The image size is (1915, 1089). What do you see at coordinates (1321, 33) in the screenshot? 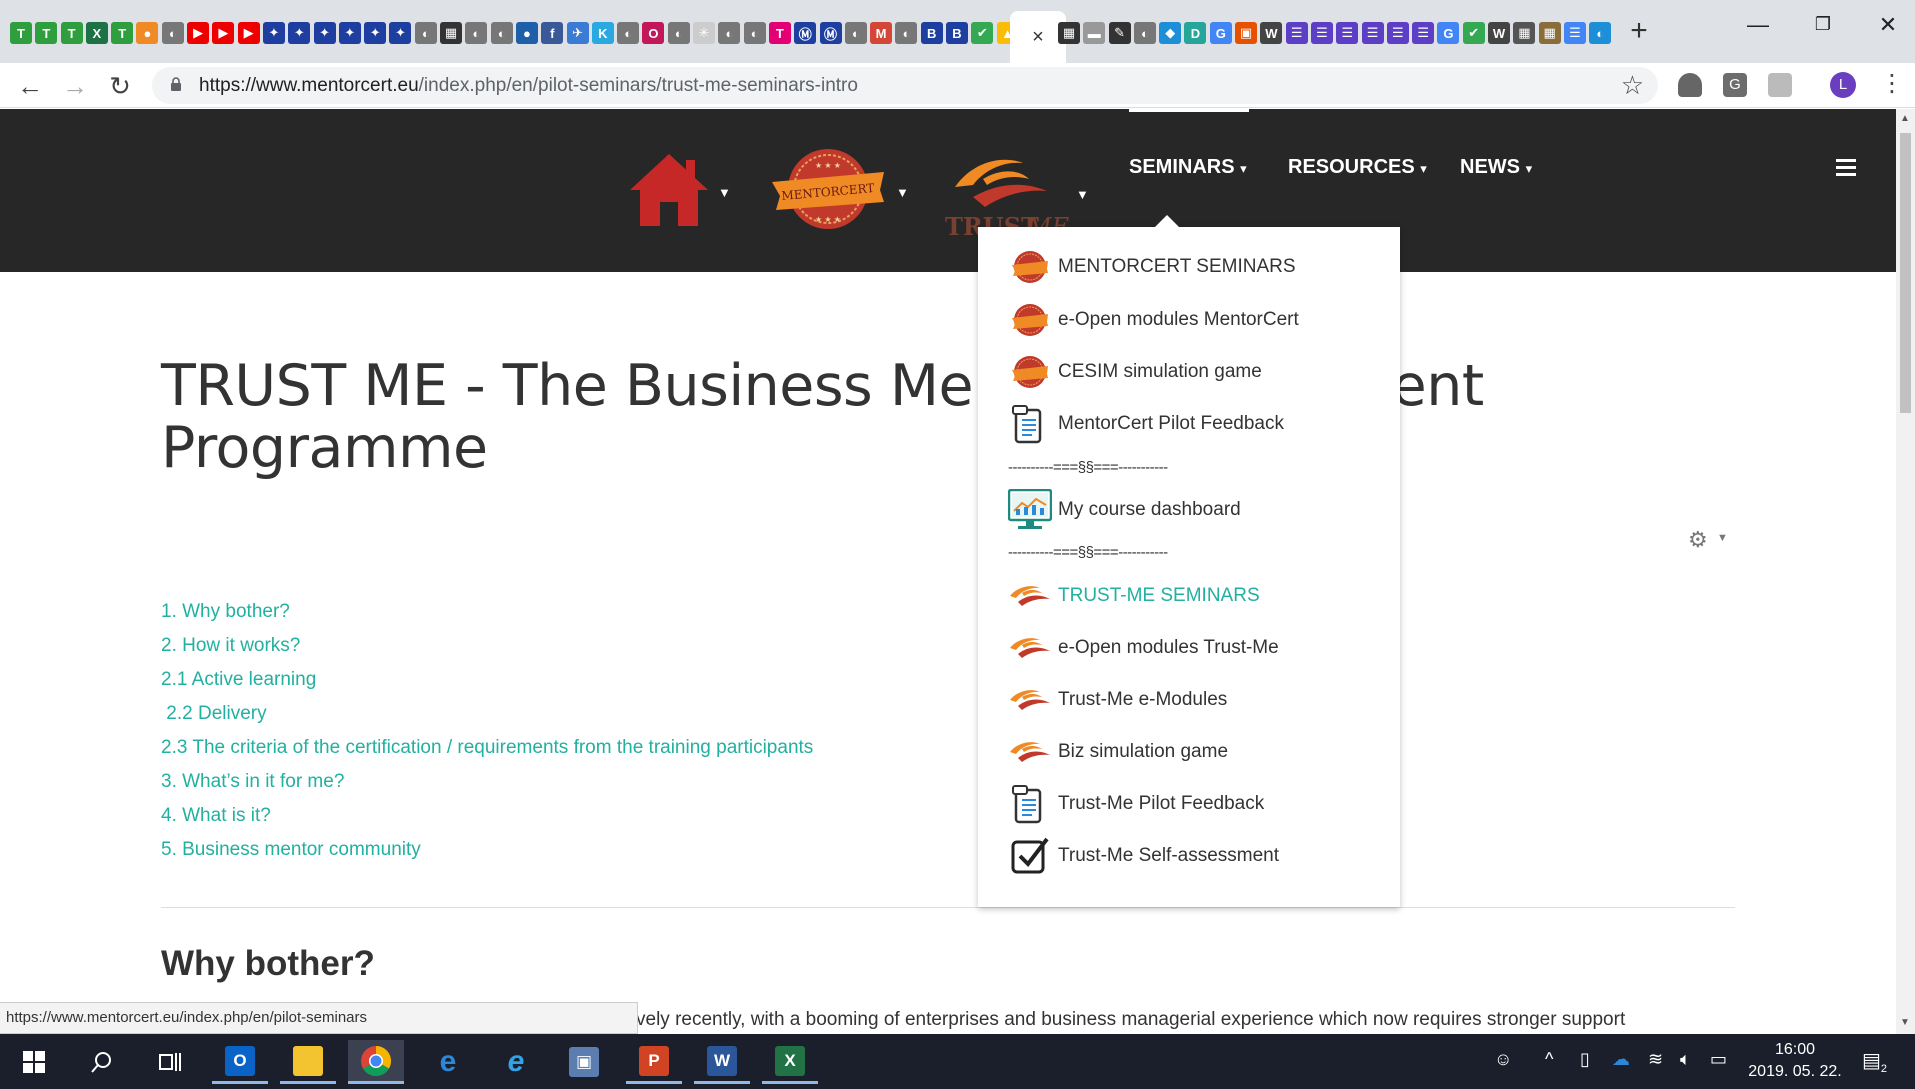
I see `tab-right-10-icon: ☰` at bounding box center [1321, 33].